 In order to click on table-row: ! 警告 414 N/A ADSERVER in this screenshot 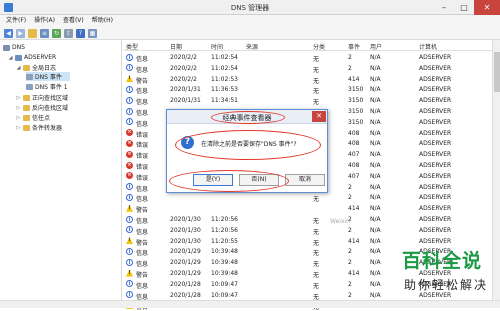, I will do `click(311, 208)`.